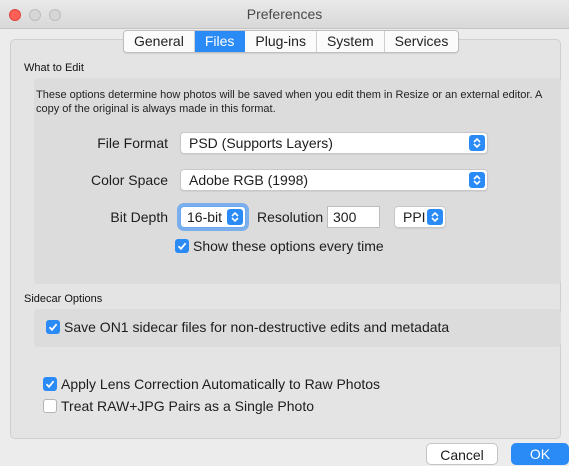 This screenshot has height=466, width=569. I want to click on color-space-select: Adobe RGB (1998), so click(334, 180).